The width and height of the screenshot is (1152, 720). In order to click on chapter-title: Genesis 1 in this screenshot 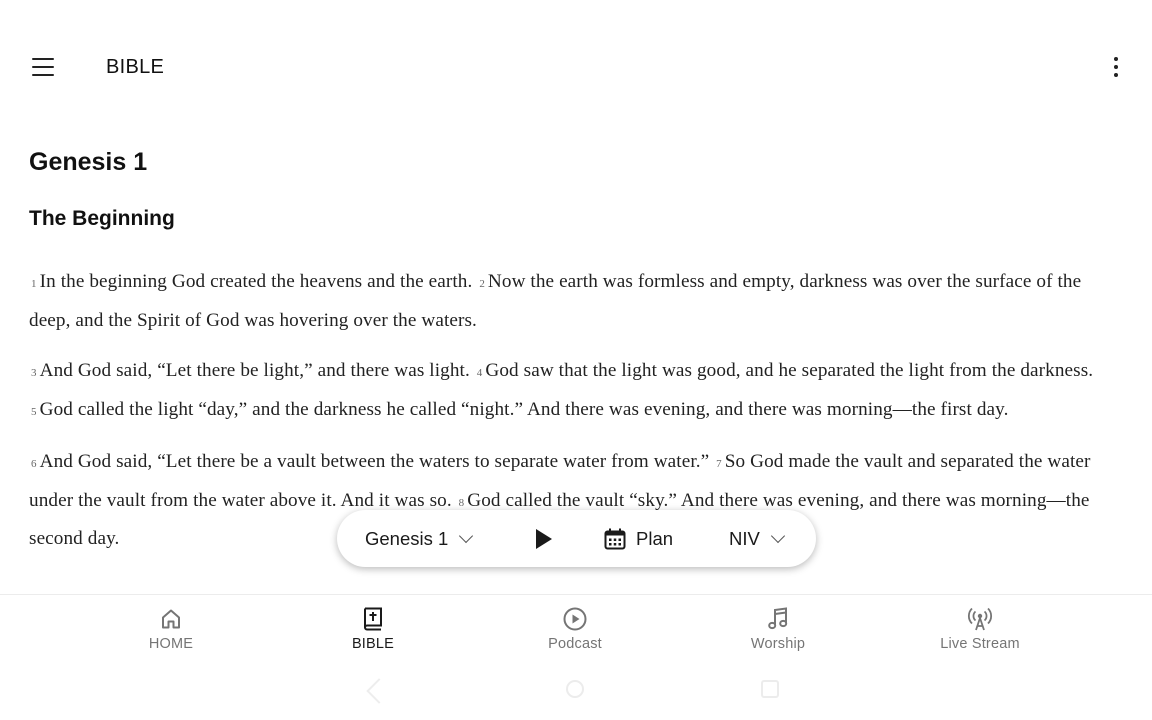, I will do `click(88, 162)`.